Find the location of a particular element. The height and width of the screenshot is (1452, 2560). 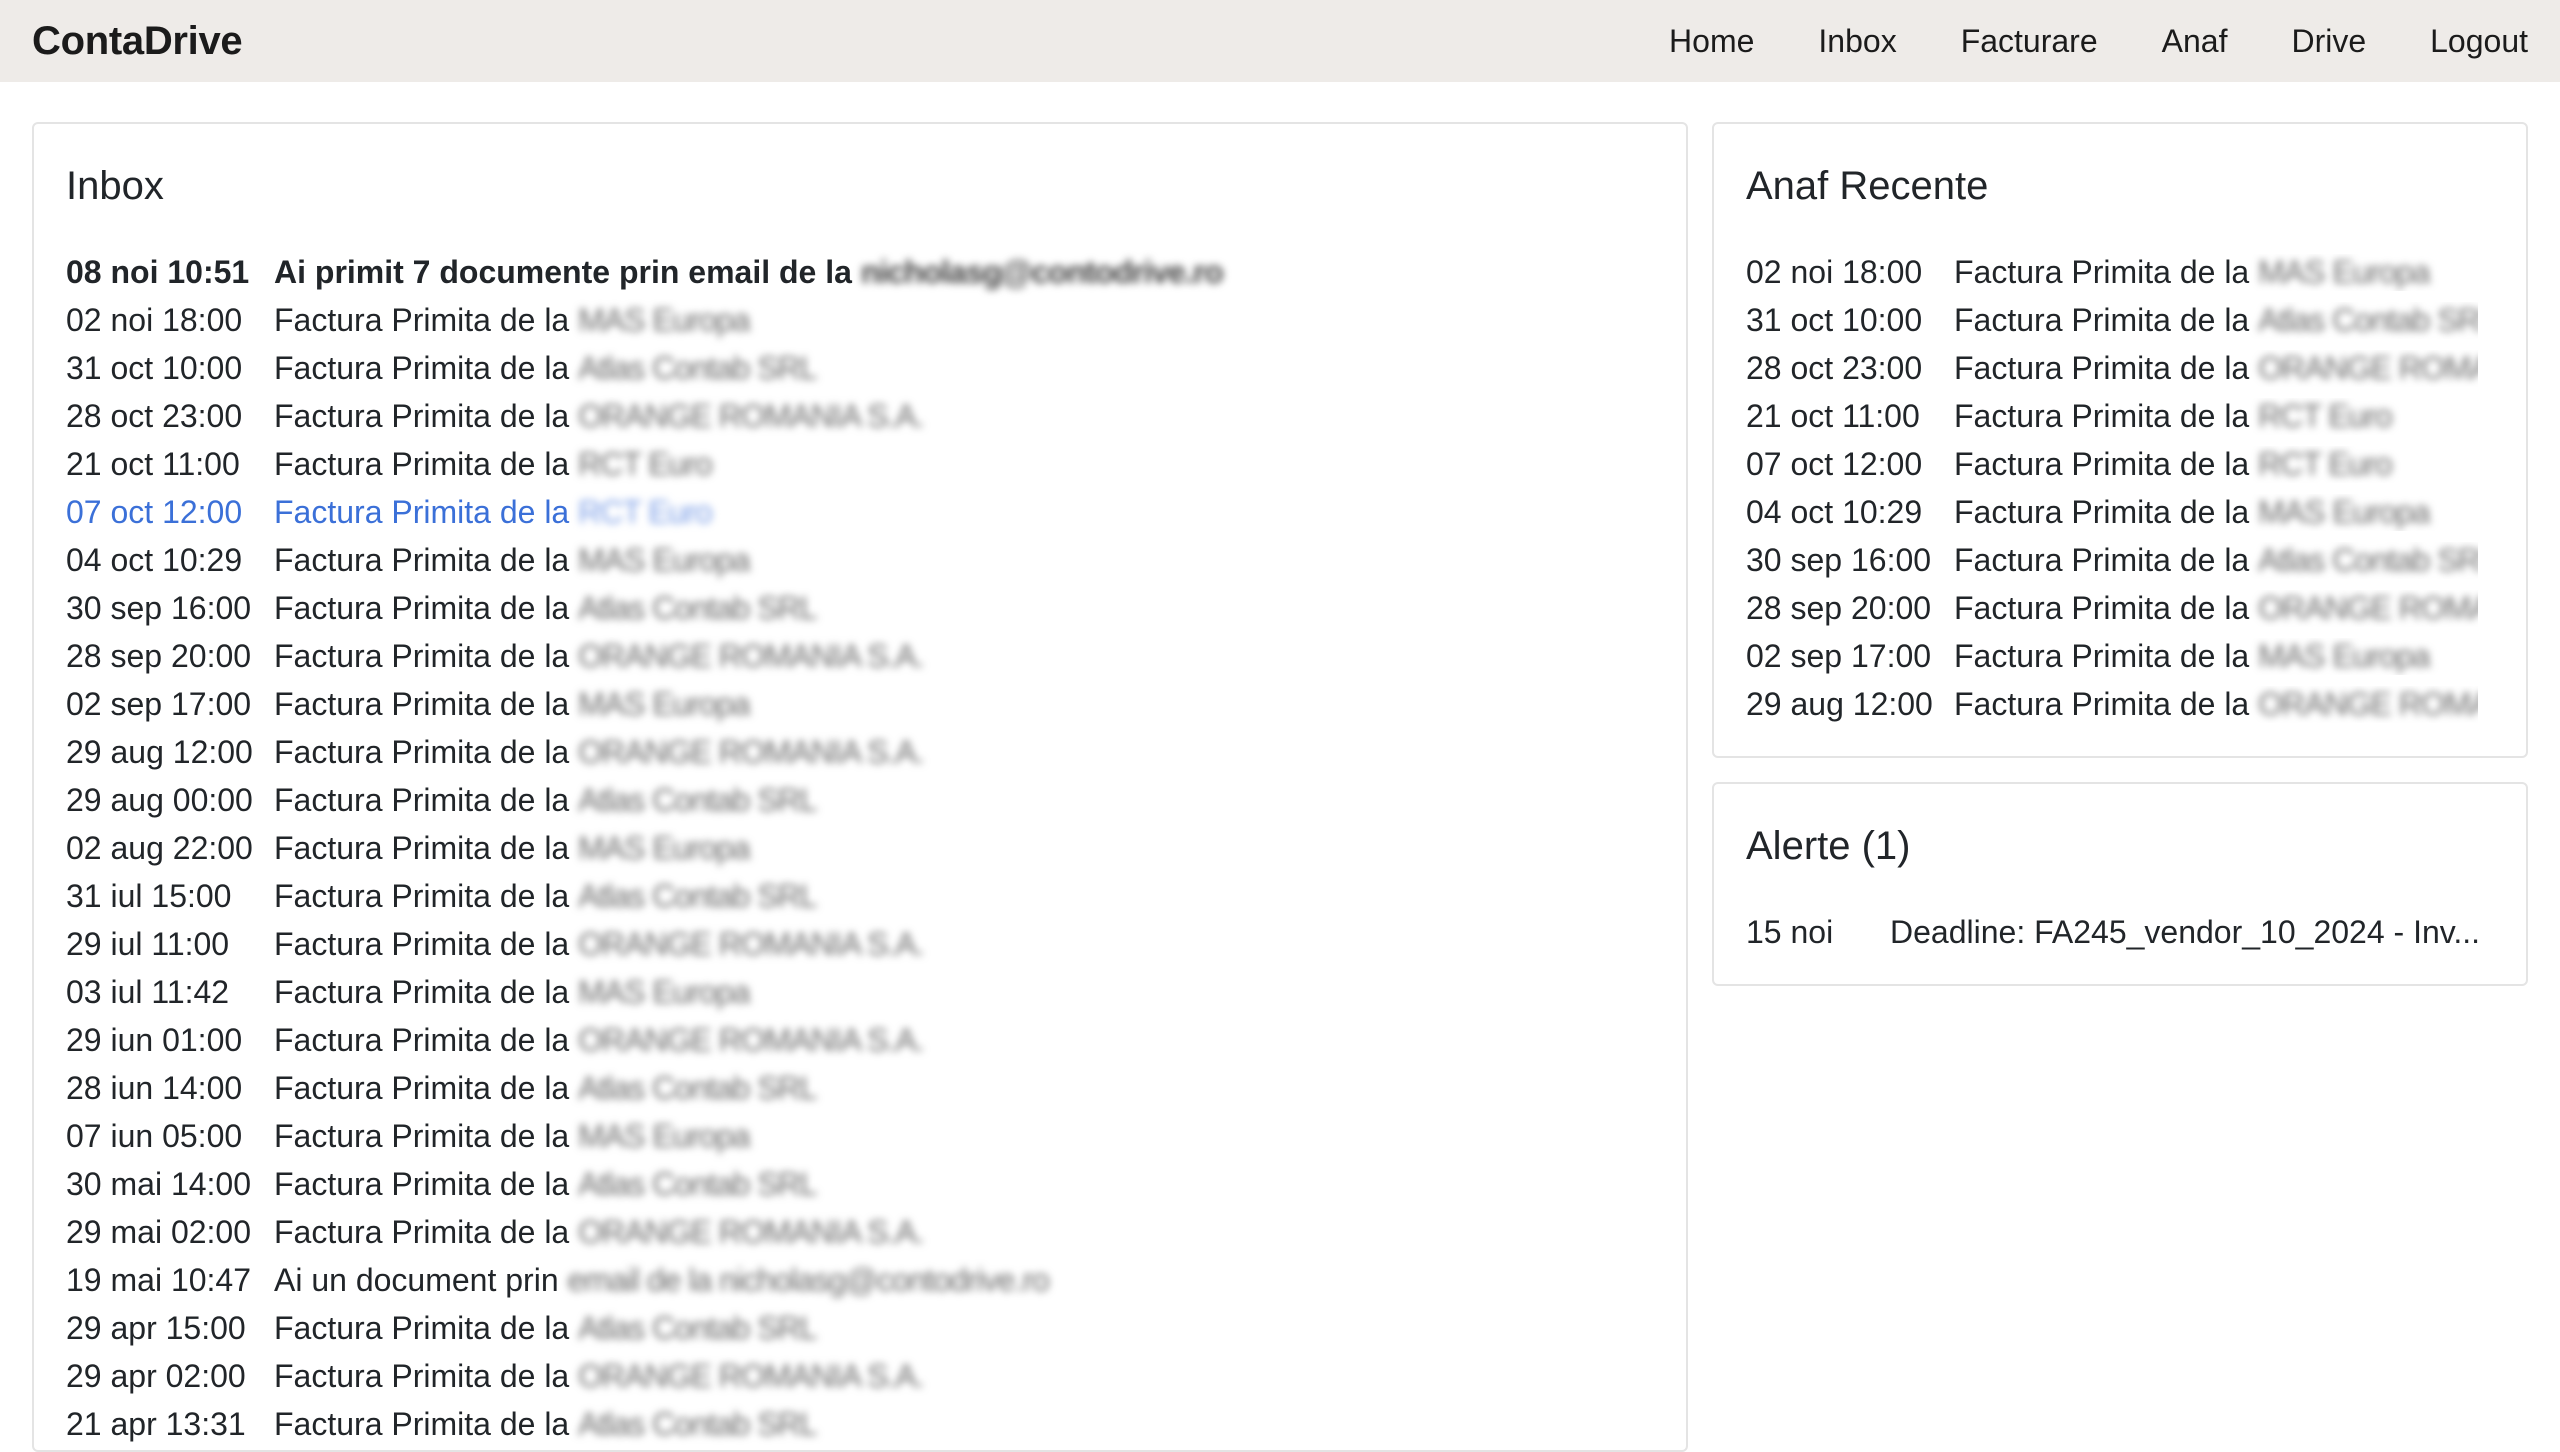

anaf-row-date: 29 aug 12:00 is located at coordinates (1839, 703).